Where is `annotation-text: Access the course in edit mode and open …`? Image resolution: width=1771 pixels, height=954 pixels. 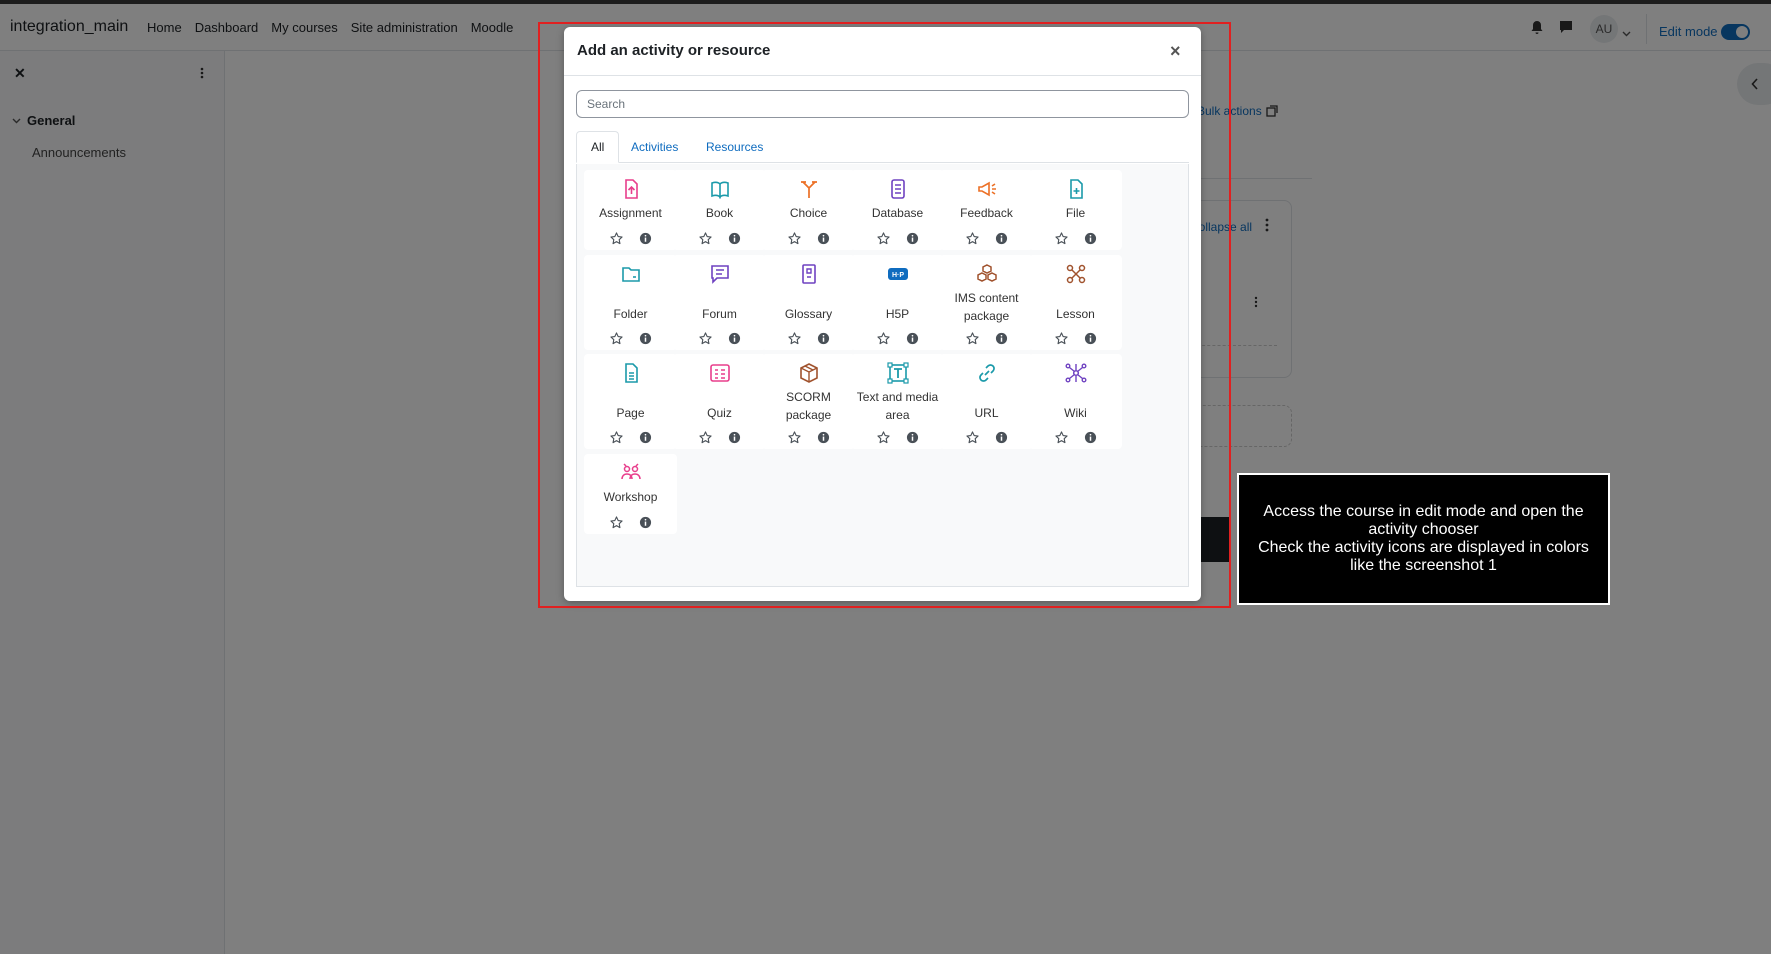
annotation-text: Access the course in edit mode and open … is located at coordinates (1423, 538).